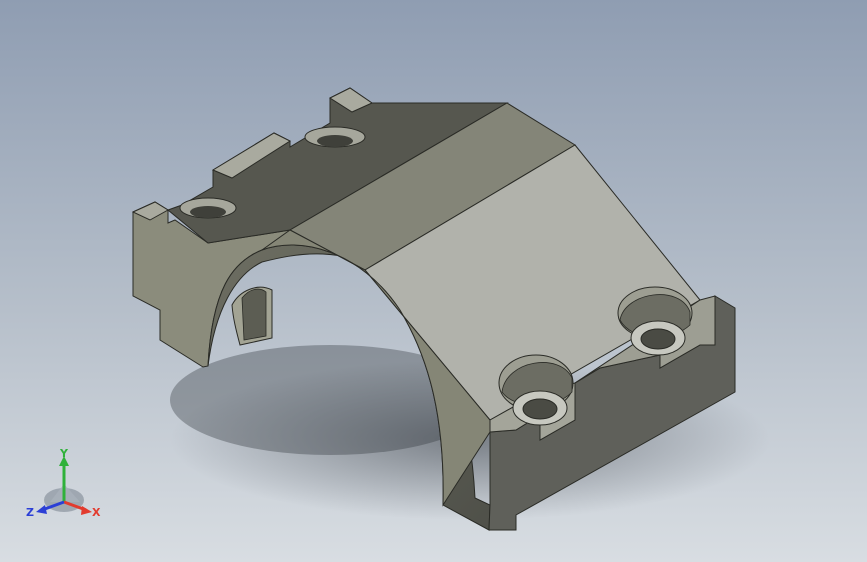 The width and height of the screenshot is (867, 562). I want to click on z-axis-label: Z, so click(30, 512).